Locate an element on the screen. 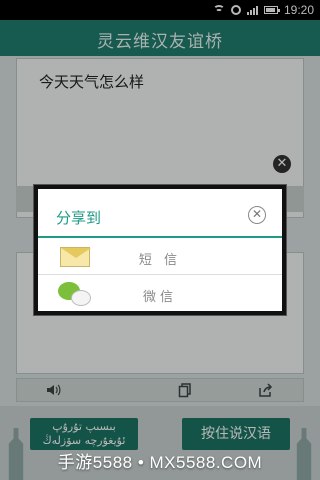  share-option-sms: 短 信 is located at coordinates (160, 257).